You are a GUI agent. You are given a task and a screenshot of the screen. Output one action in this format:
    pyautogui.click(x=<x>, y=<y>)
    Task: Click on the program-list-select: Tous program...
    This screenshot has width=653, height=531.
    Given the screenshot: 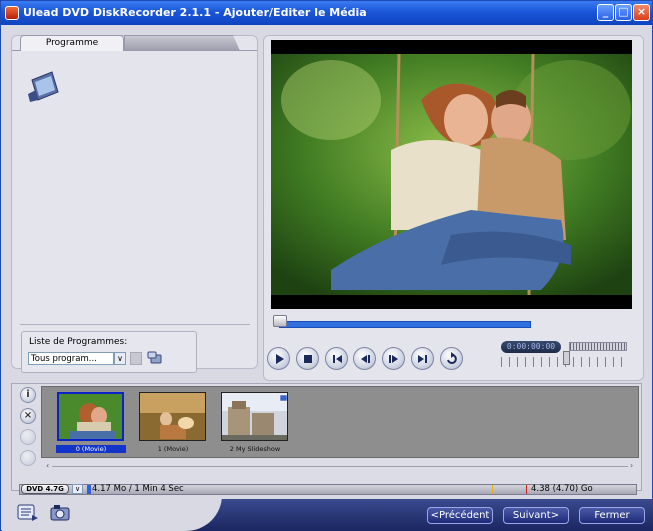 What is the action you would take?
    pyautogui.click(x=71, y=358)
    